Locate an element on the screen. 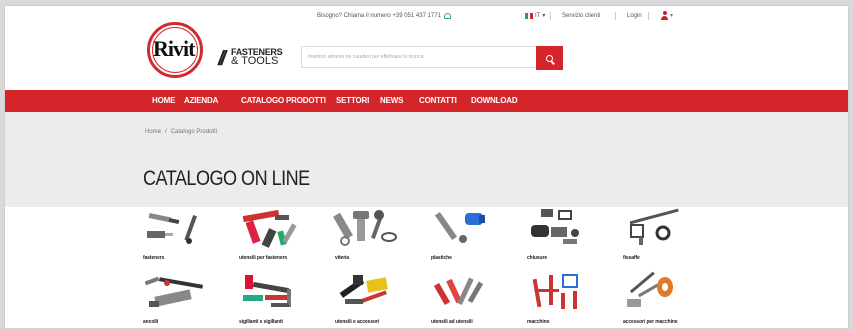 This screenshot has width=853, height=329. category-sealants: sigillanti e sigillanti is located at coordinates (275, 299).